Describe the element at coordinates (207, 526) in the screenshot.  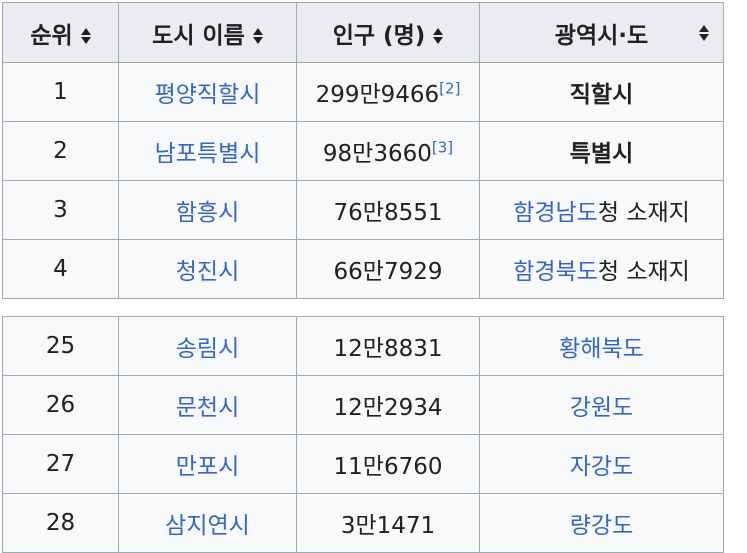
I see `city-link: 삼지연시` at that location.